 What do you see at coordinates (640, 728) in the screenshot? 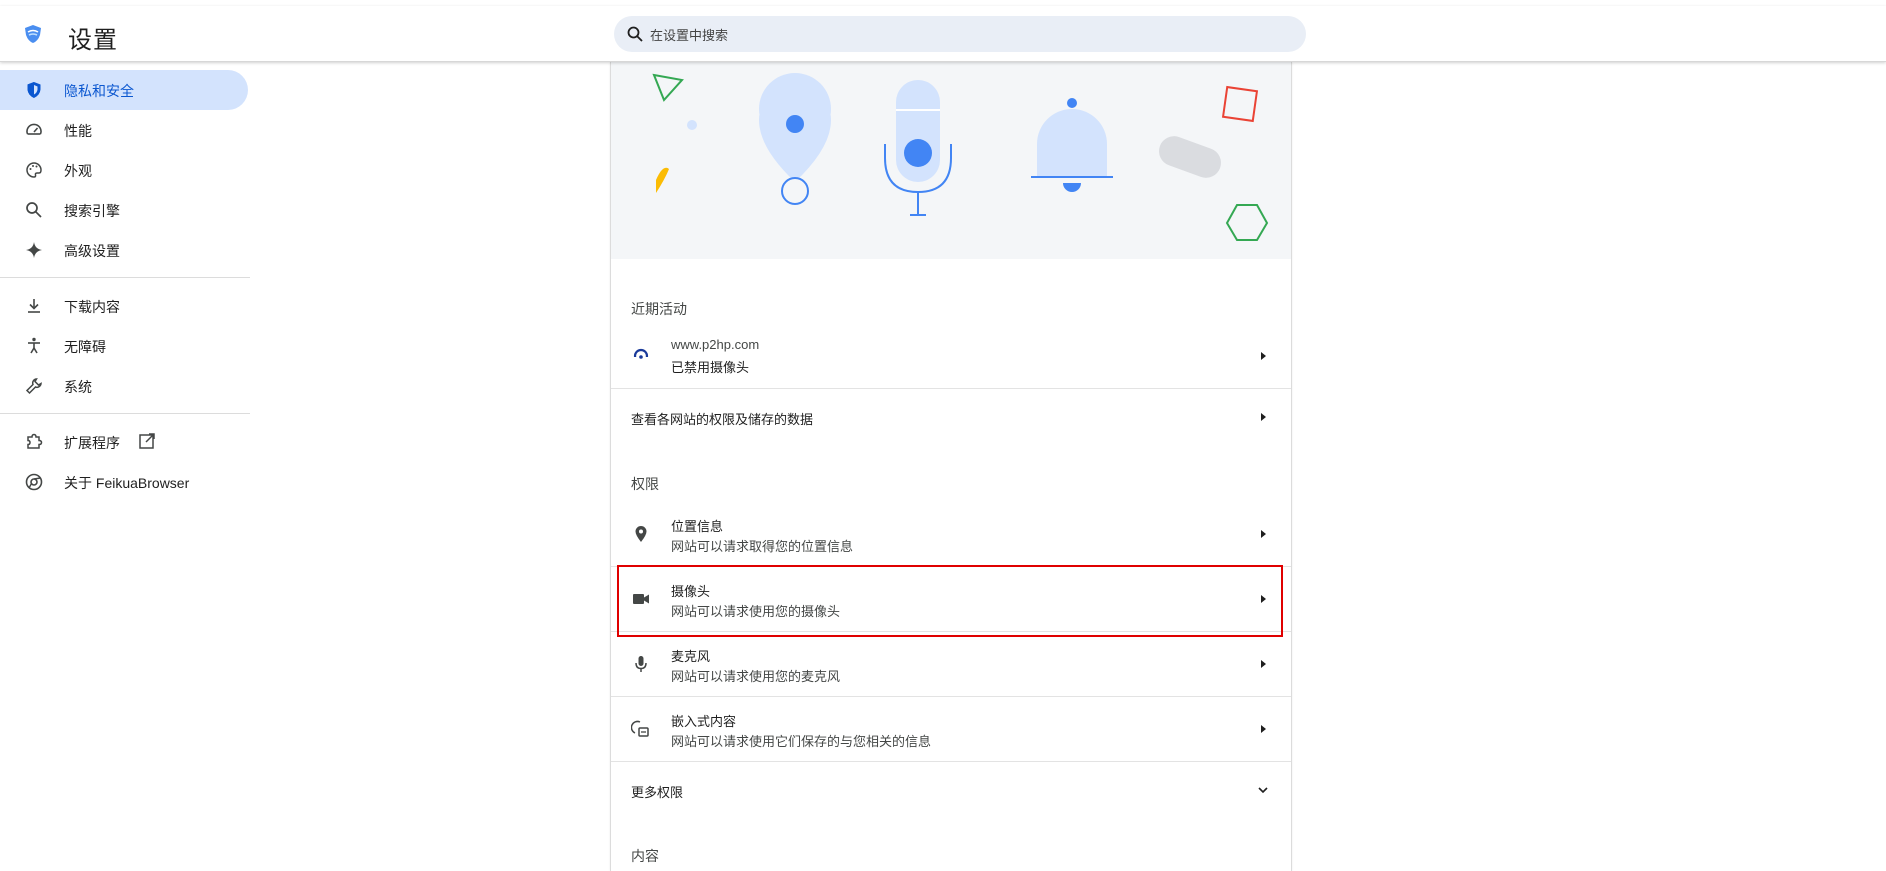
I see `embedded-content-icon` at bounding box center [640, 728].